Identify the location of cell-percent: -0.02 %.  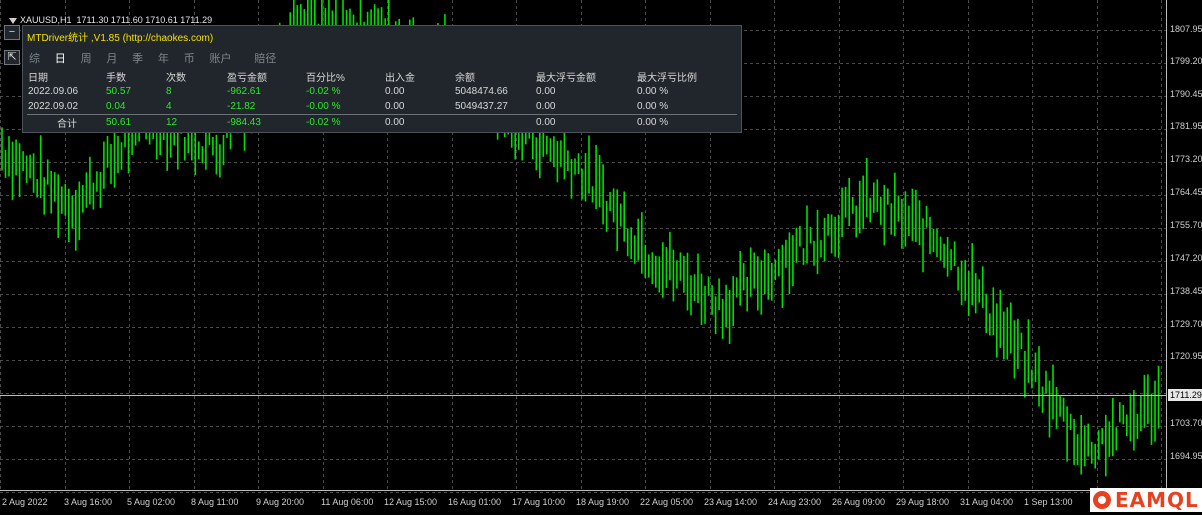
(323, 91).